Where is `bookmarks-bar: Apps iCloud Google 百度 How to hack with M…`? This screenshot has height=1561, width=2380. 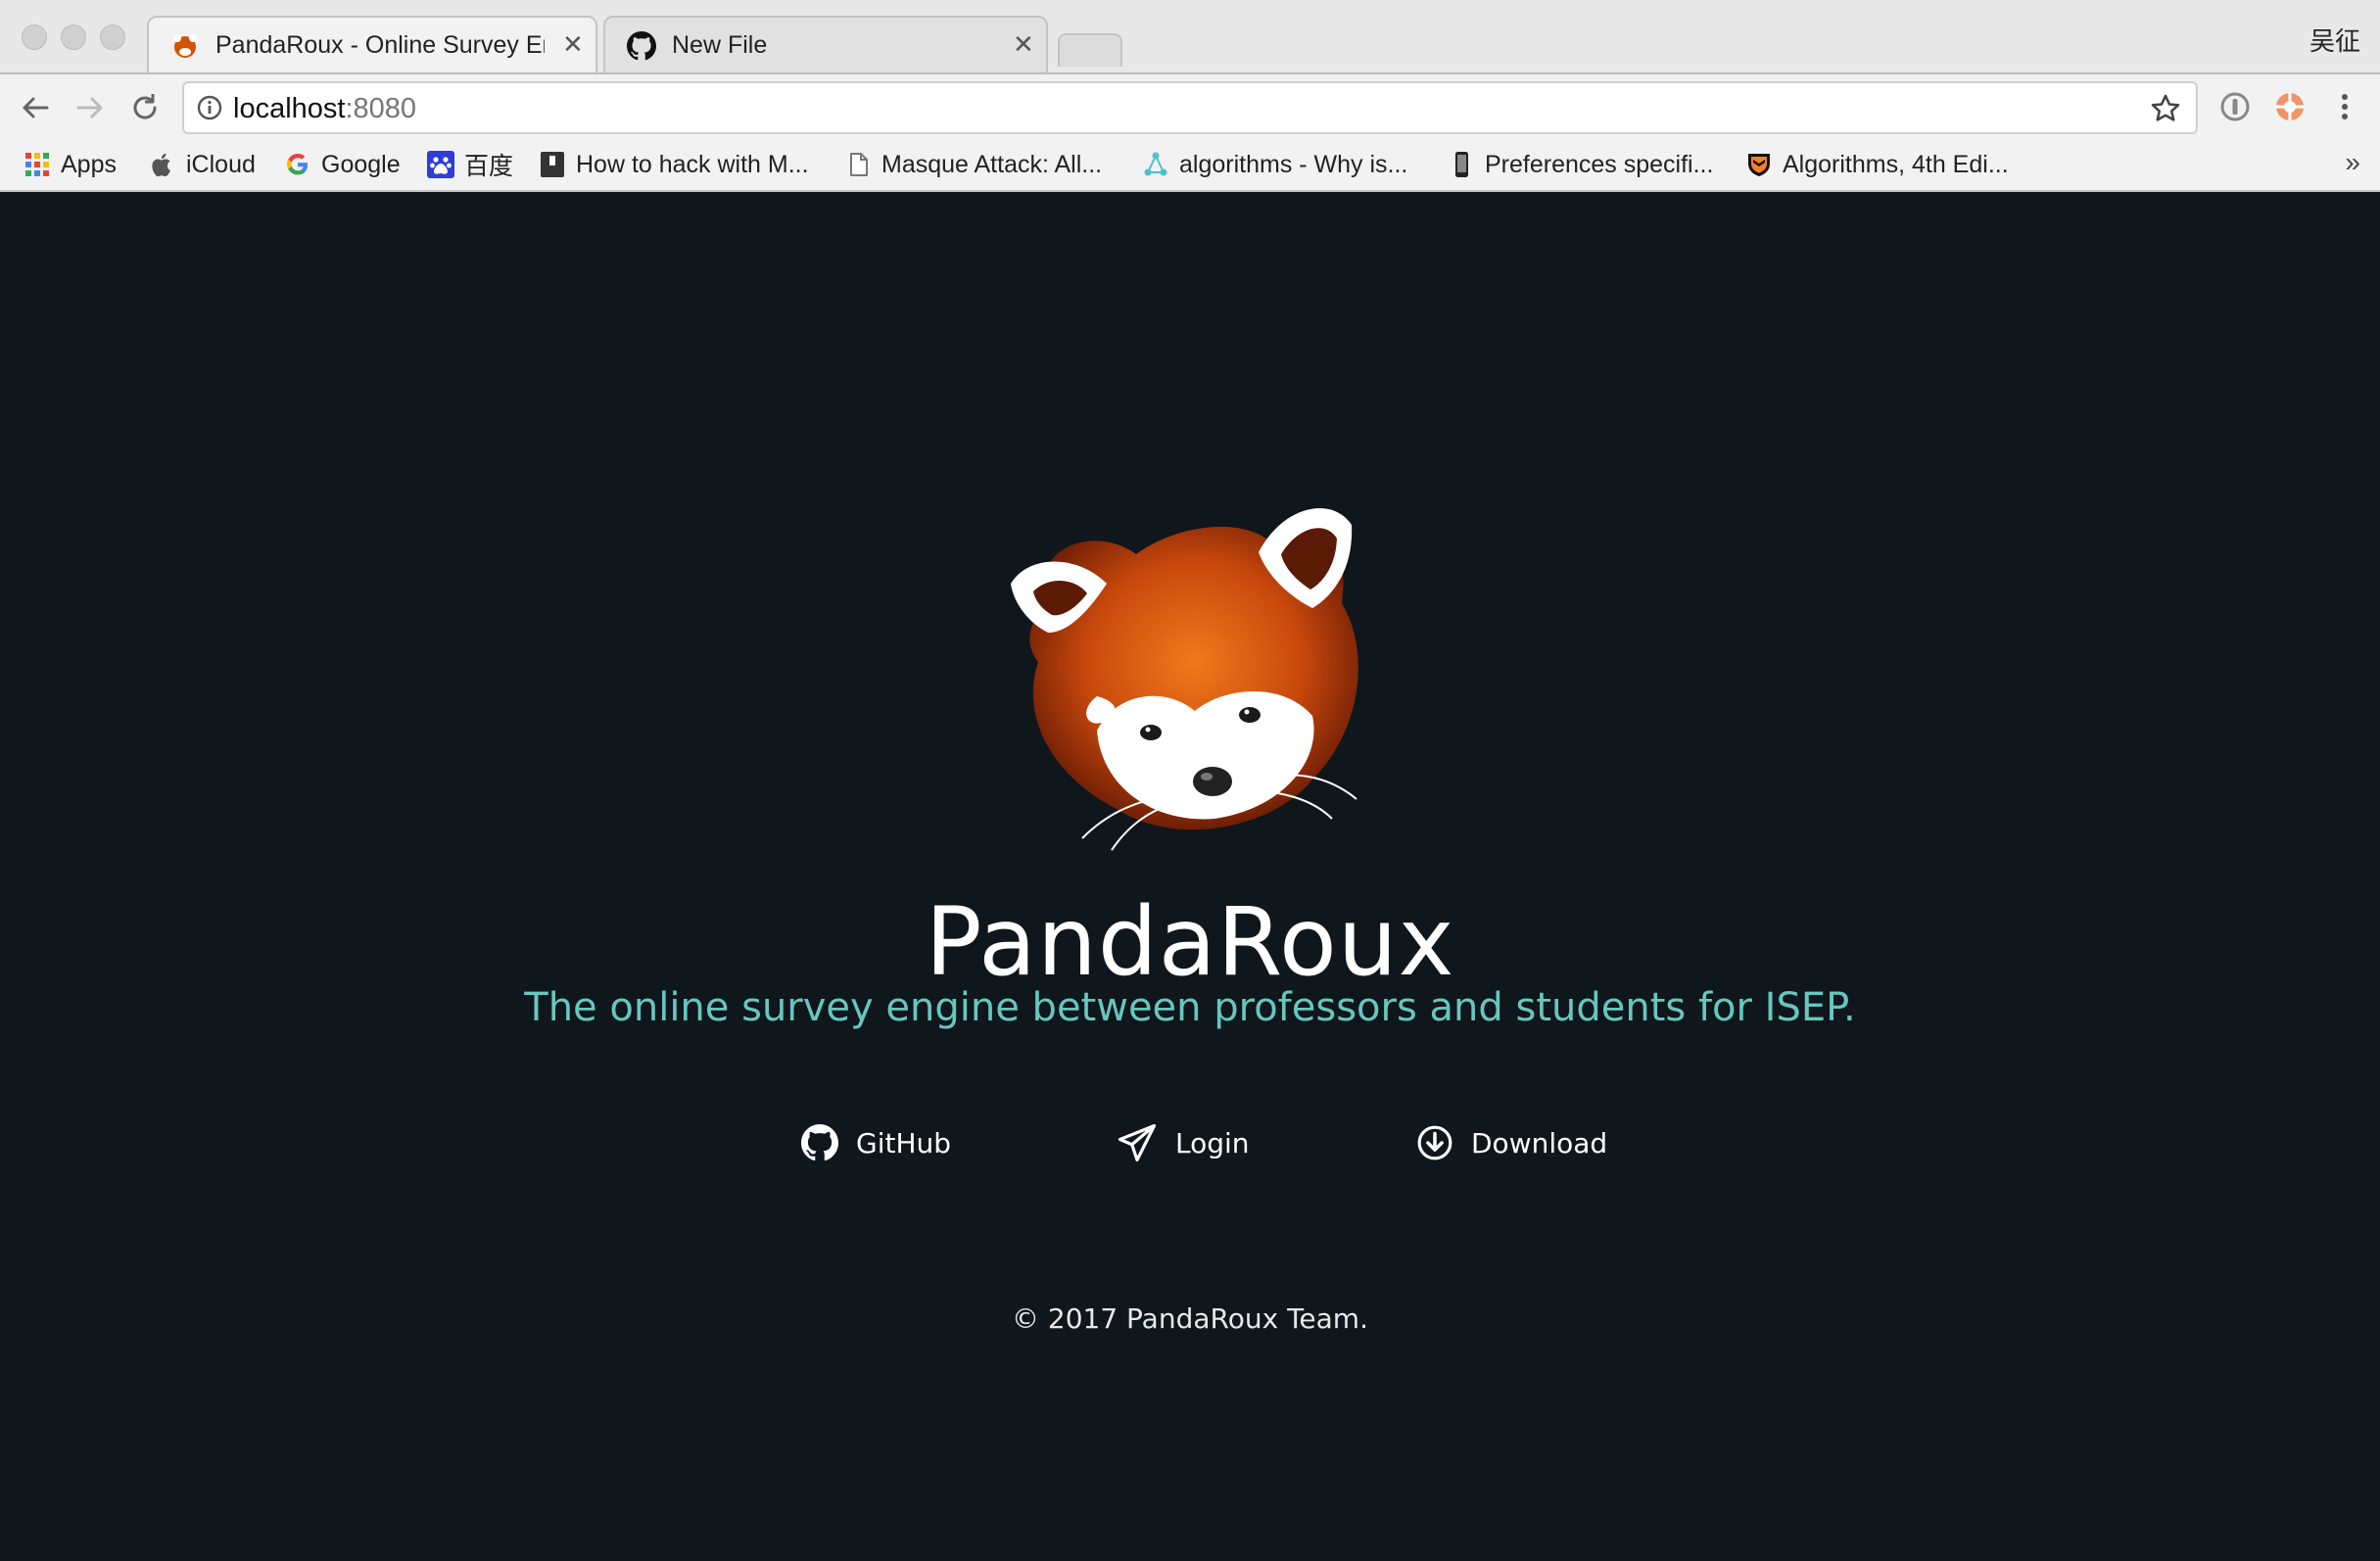 bookmarks-bar: Apps iCloud Google 百度 How to hack with M… is located at coordinates (1190, 164).